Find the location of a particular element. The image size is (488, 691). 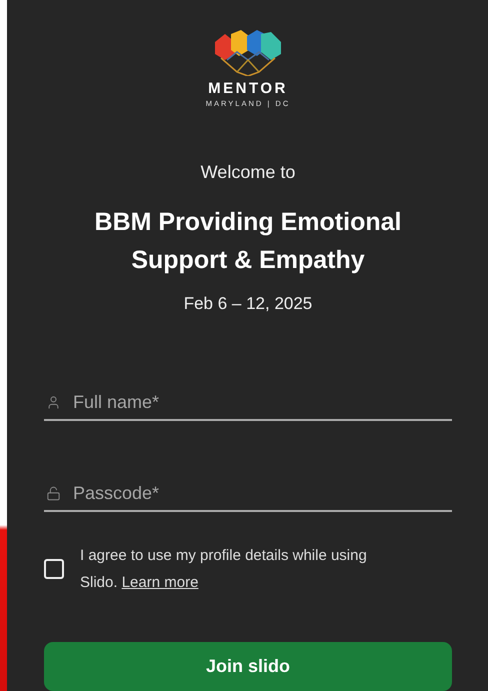

learn-more-link: Learn more is located at coordinates (160, 582).